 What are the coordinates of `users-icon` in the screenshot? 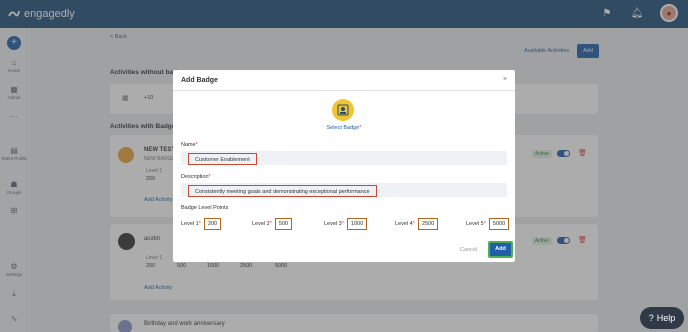 It's located at (343, 110).